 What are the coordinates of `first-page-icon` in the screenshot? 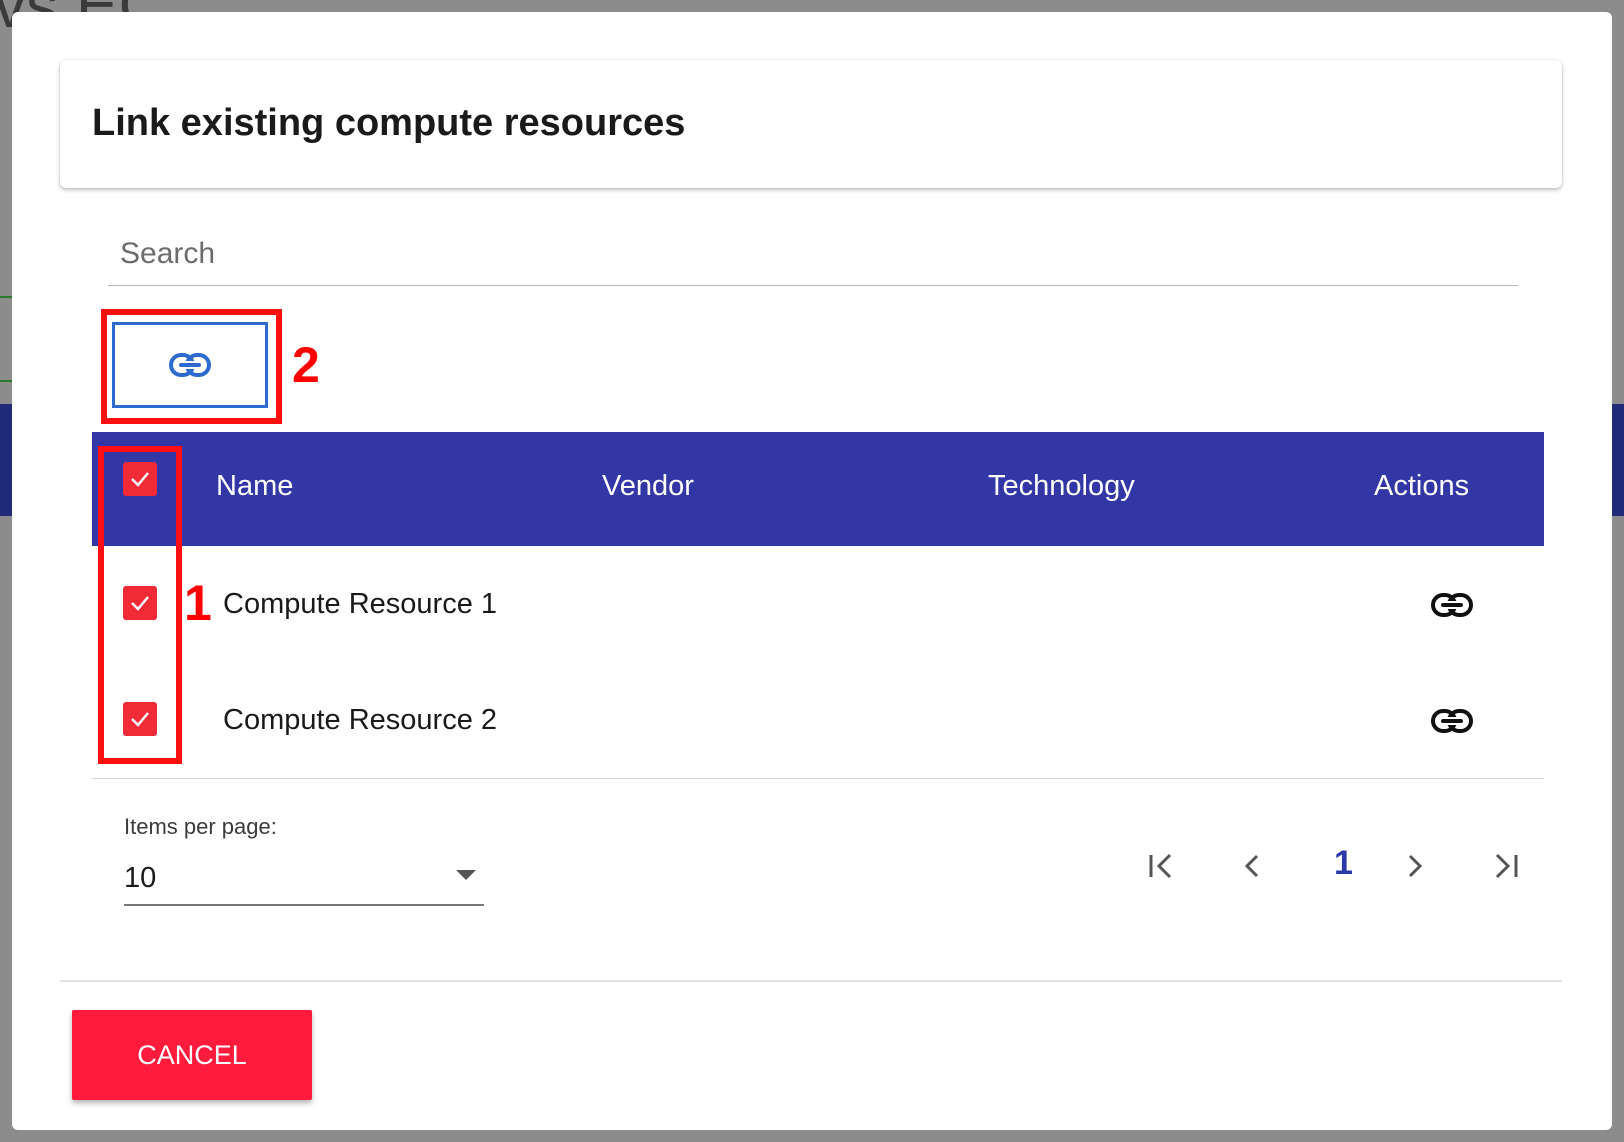 It's located at (1160, 866).